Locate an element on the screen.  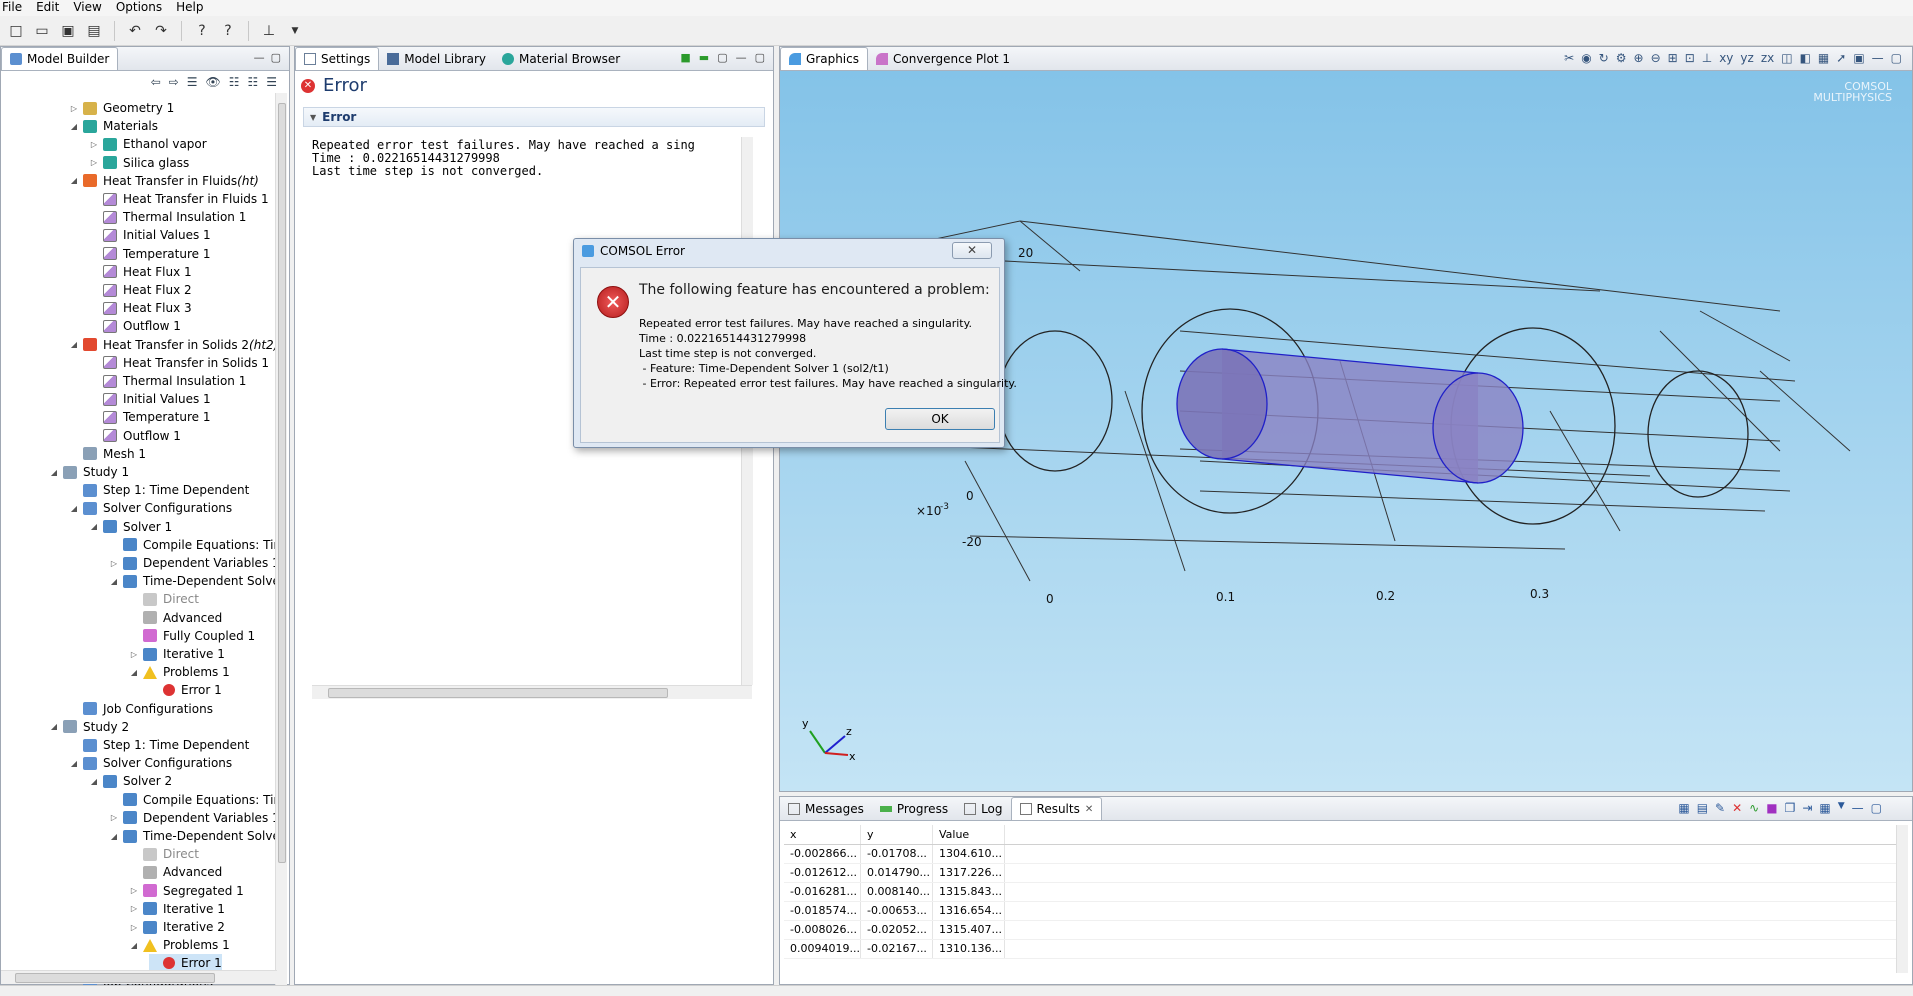
tree-item: ▷ Iterative 1 is located at coordinates (177, 909).